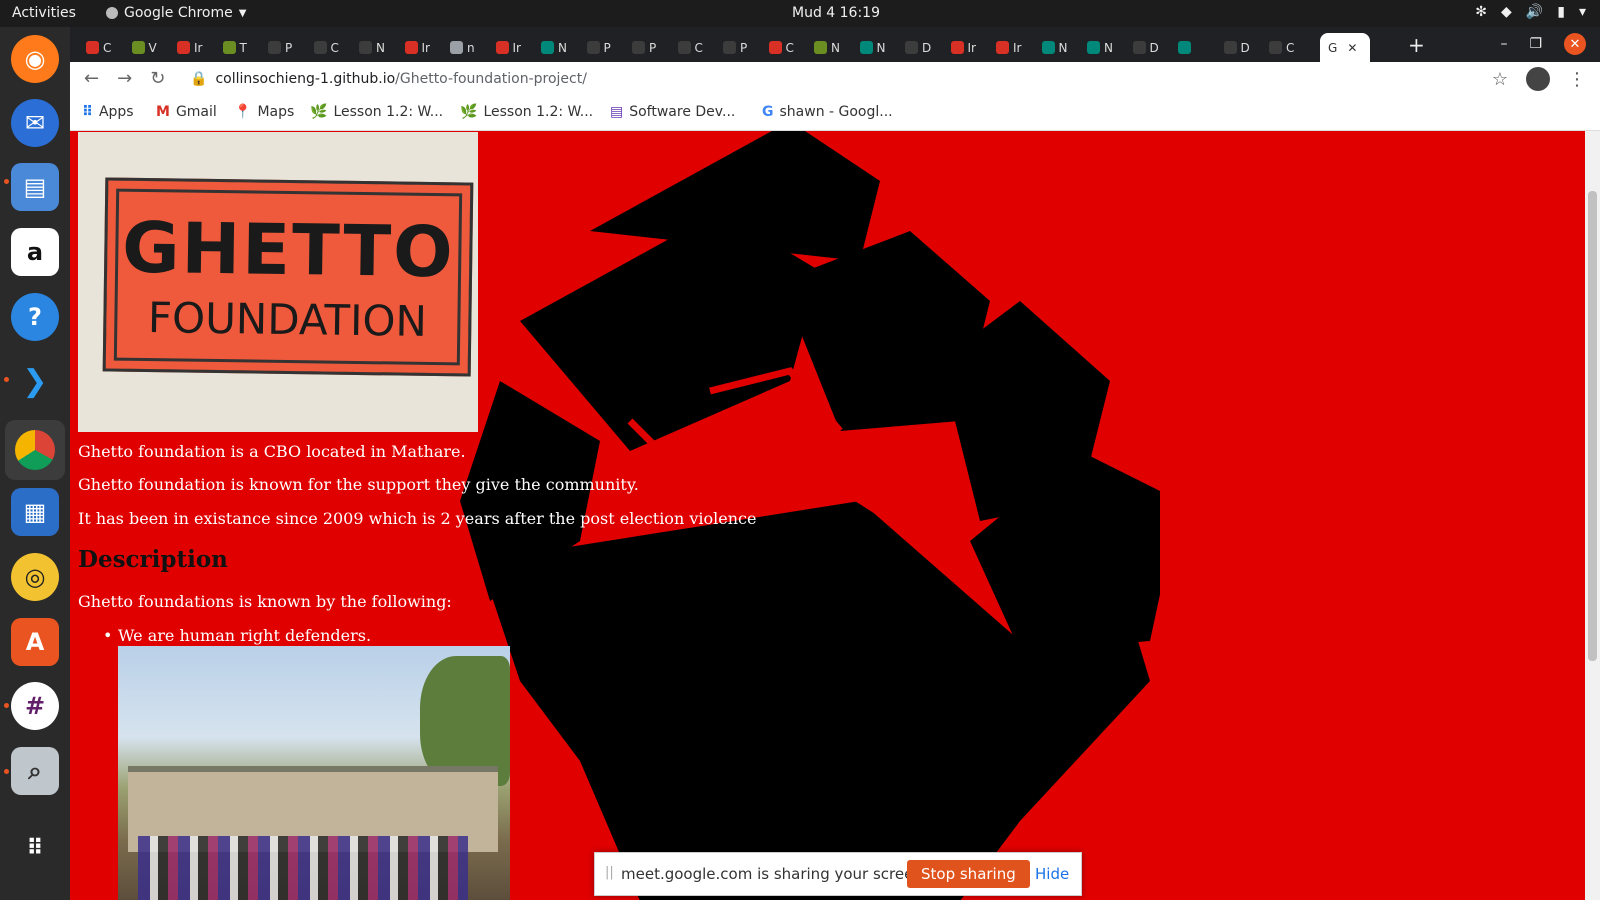  Describe the element at coordinates (1534, 12) in the screenshot. I see `volume-icon: 🔊` at that location.